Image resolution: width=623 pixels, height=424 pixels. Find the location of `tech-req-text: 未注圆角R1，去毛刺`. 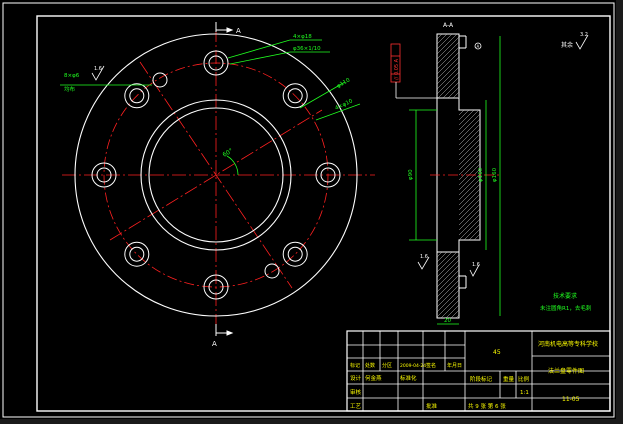

tech-req-text: 未注圆角R1，去毛刺 is located at coordinates (566, 308).